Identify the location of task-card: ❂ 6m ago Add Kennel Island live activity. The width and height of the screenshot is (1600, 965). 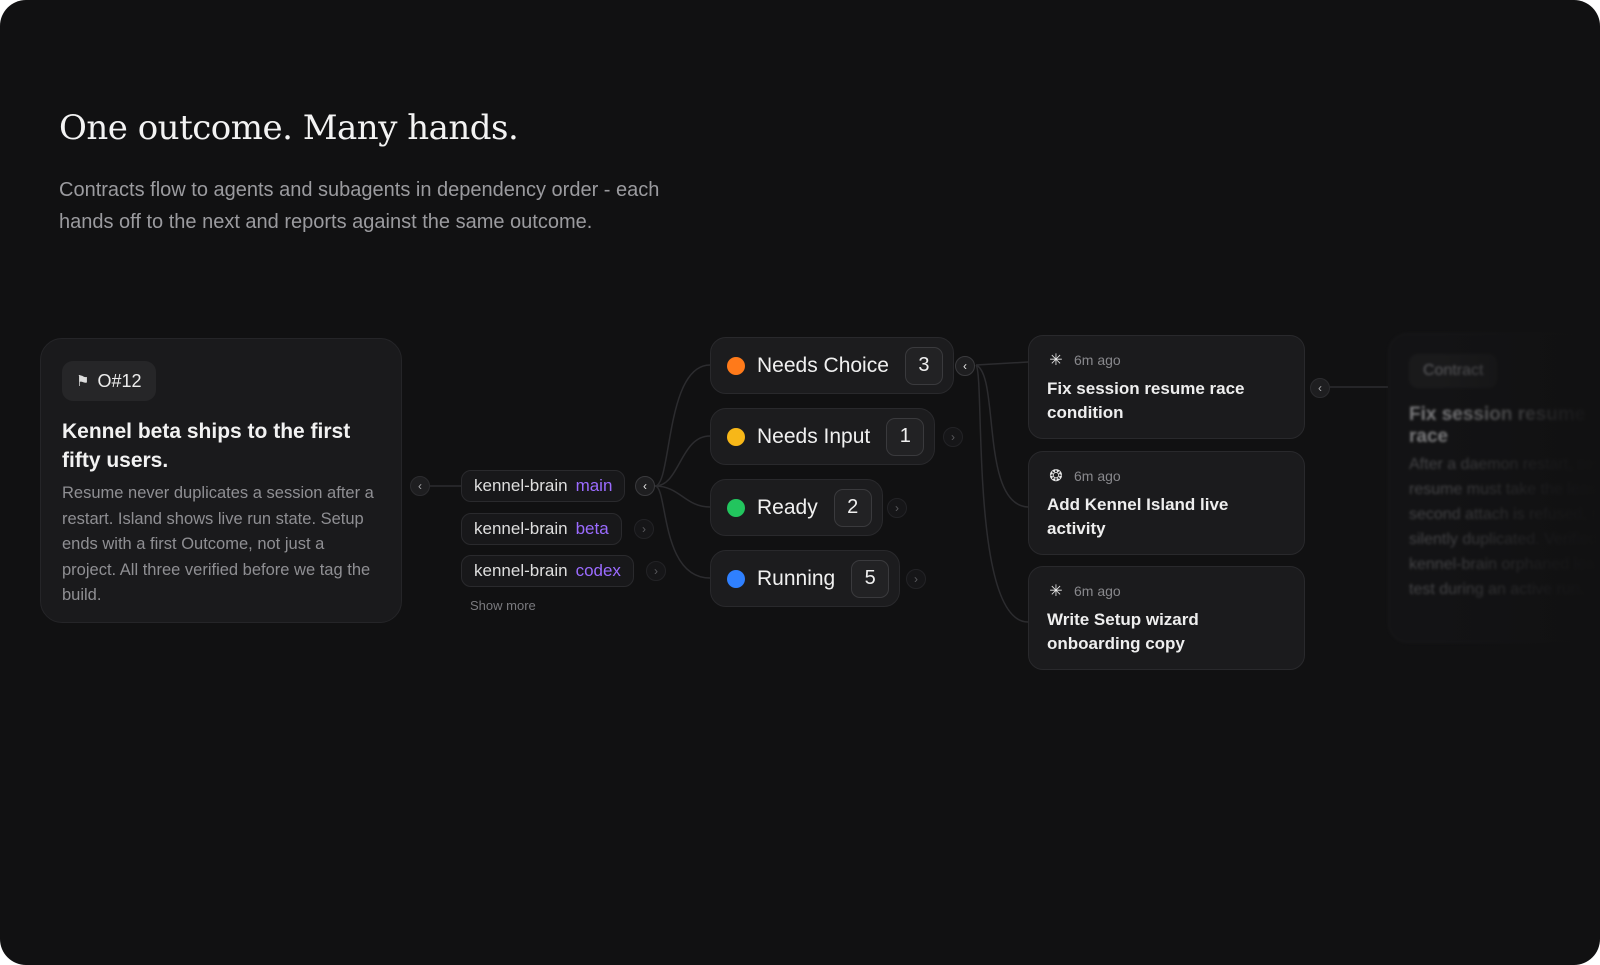
(1166, 503).